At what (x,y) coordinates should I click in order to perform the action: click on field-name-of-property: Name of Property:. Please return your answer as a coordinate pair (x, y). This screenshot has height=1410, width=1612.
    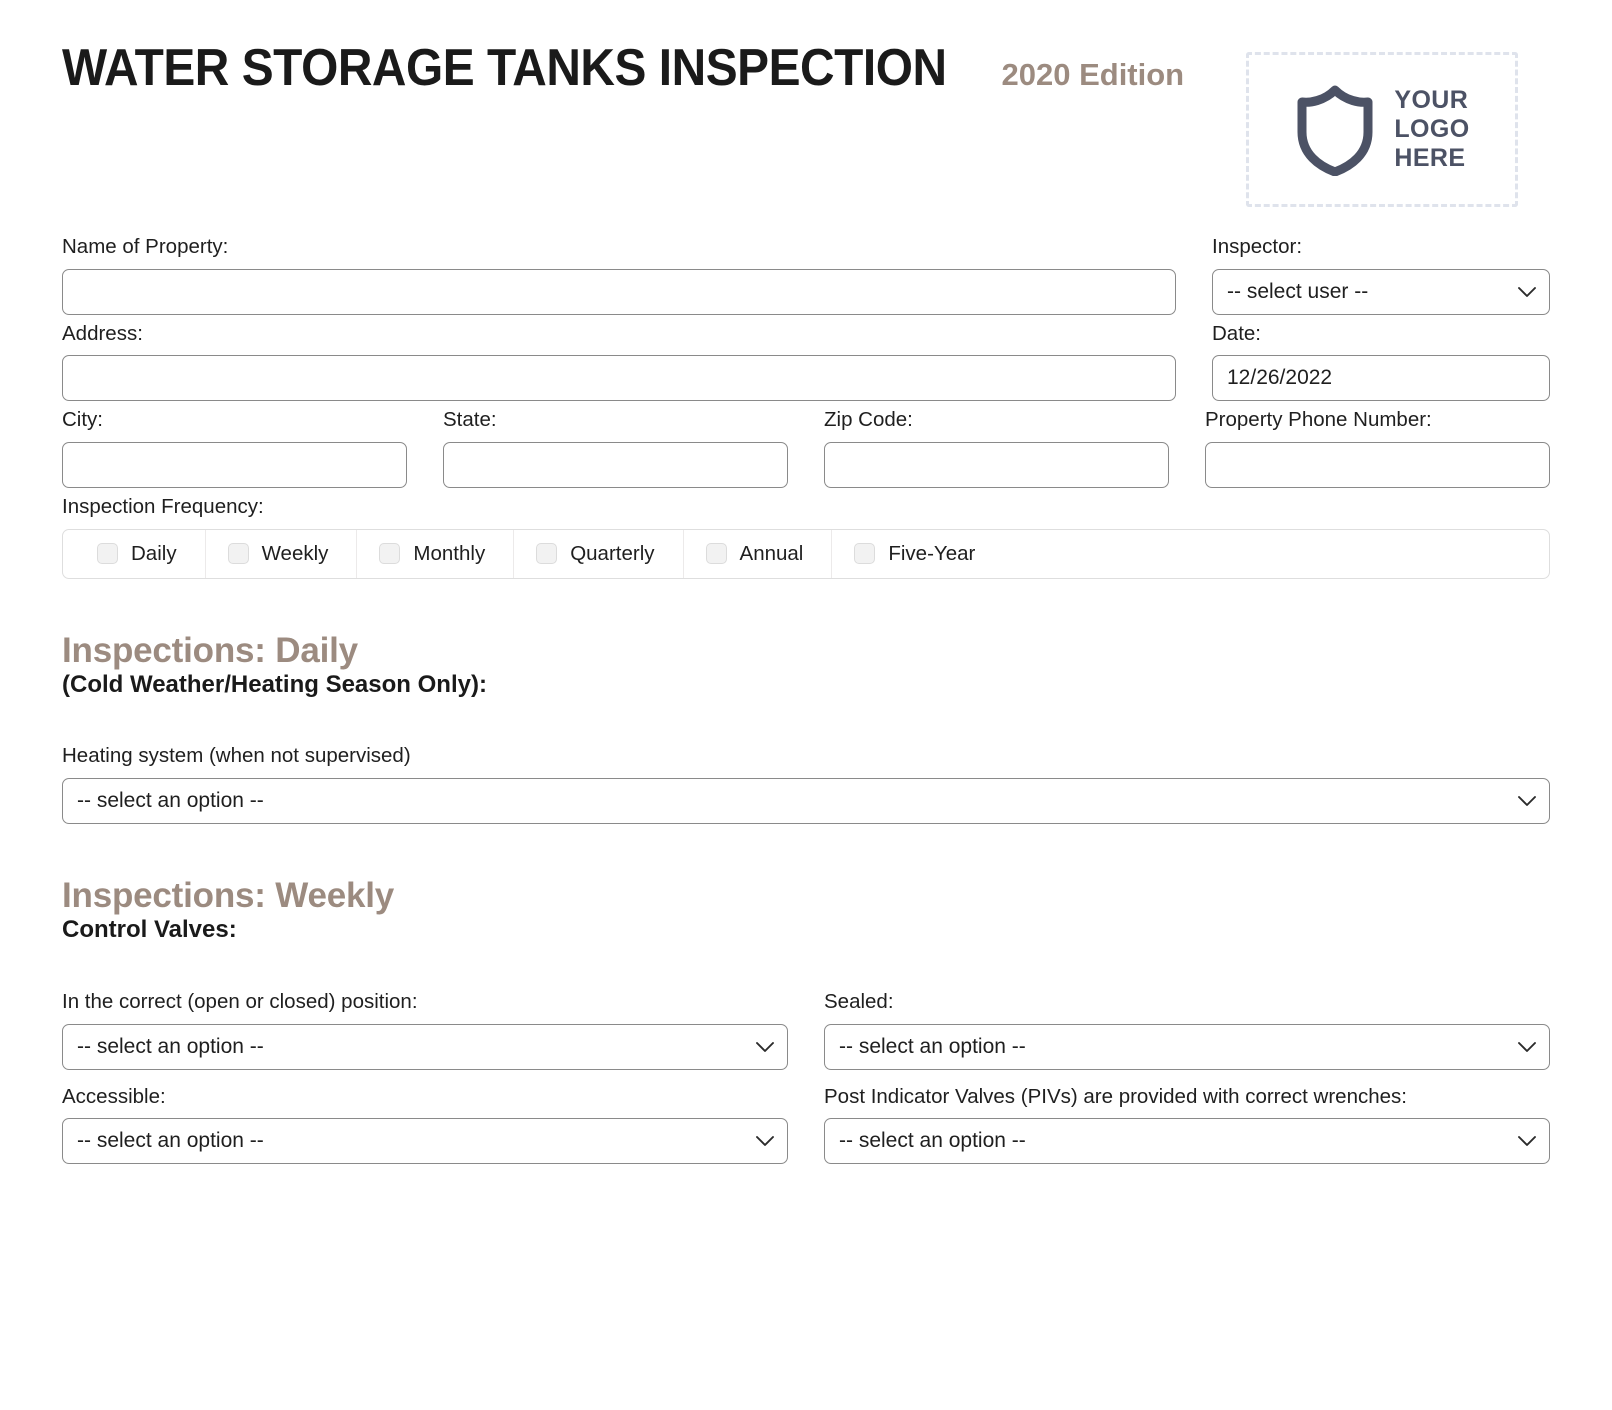
    Looking at the image, I should click on (619, 274).